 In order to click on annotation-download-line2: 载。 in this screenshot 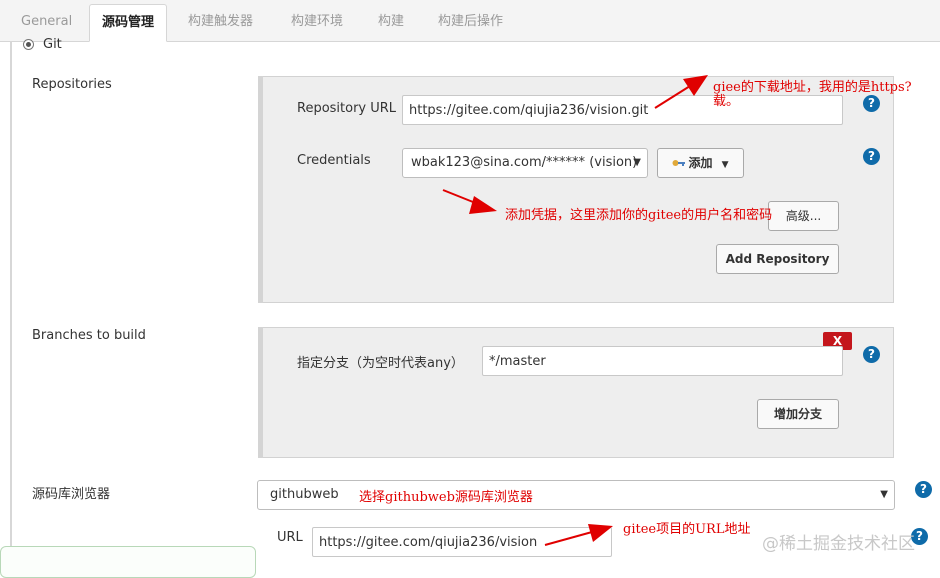, I will do `click(726, 101)`.